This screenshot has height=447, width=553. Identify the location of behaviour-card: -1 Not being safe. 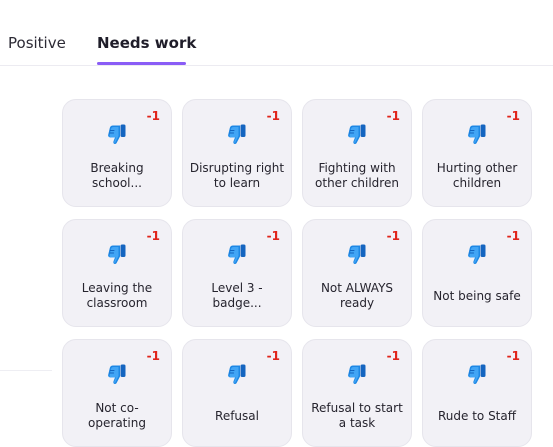
(477, 273).